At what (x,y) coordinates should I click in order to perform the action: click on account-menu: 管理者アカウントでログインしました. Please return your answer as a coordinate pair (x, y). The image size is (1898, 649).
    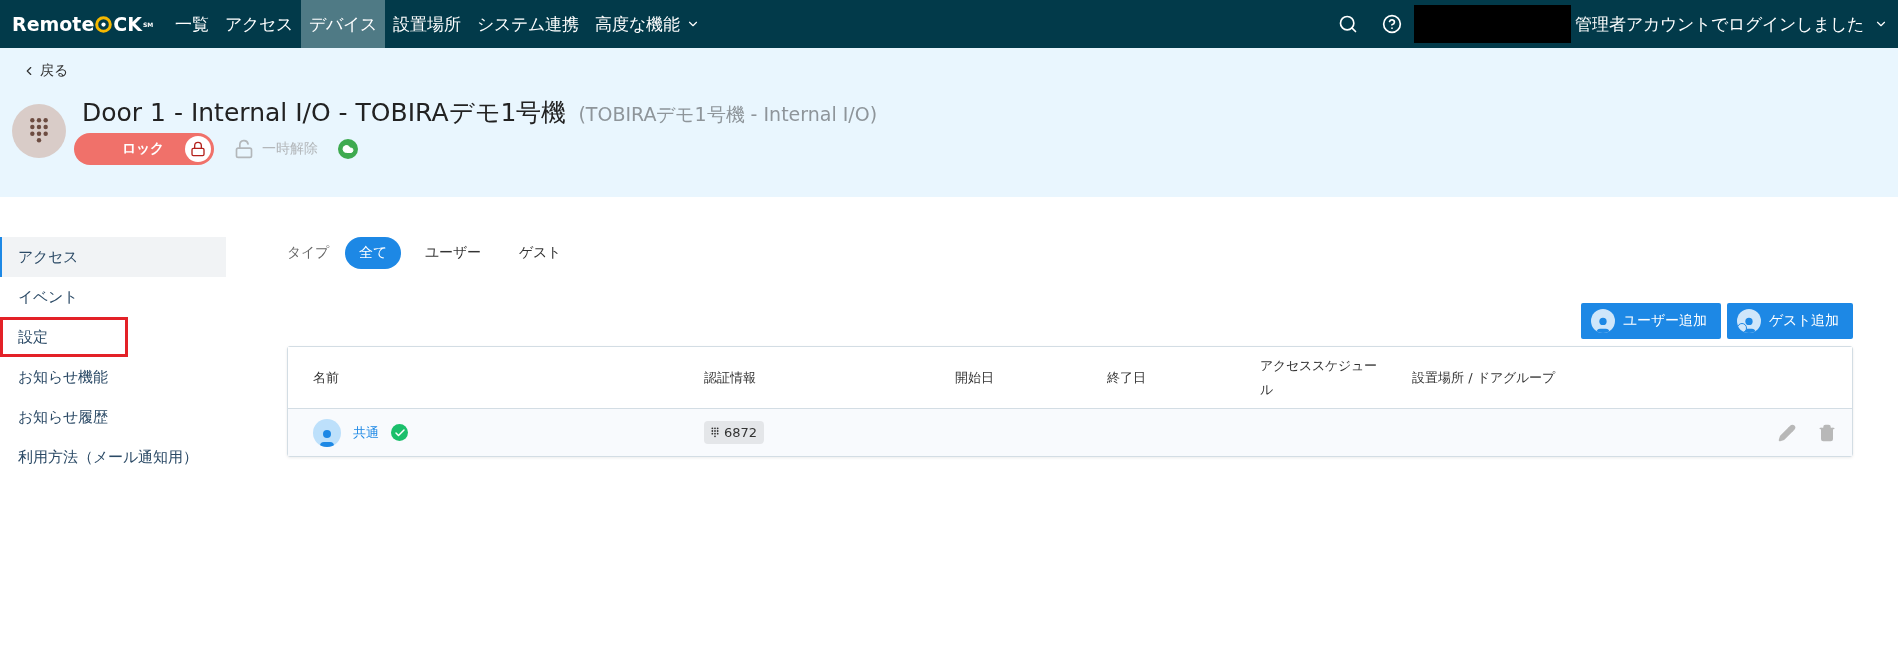
    Looking at the image, I should click on (1734, 24).